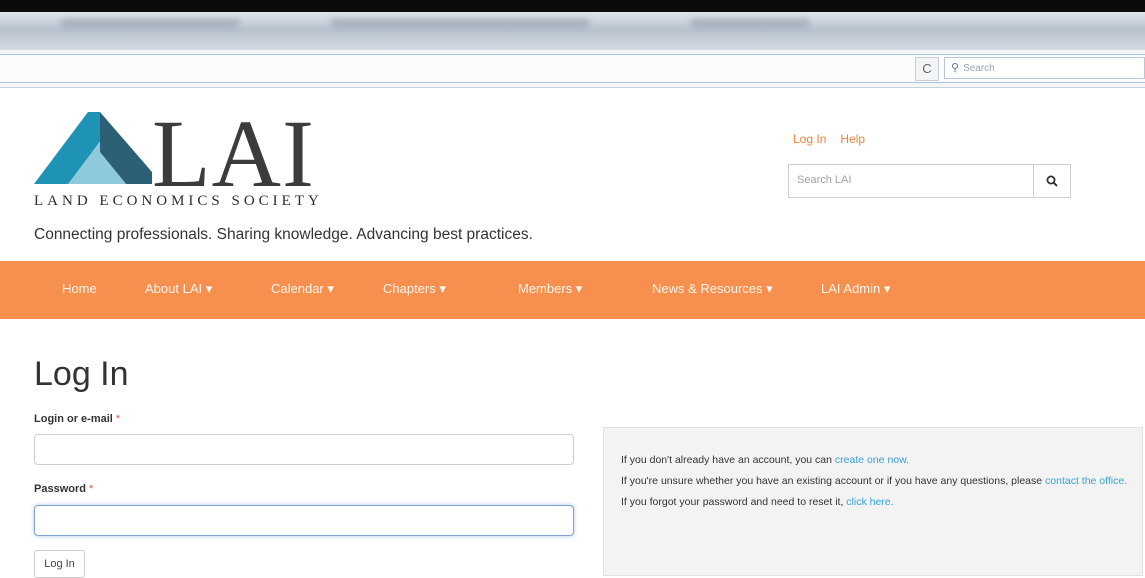 The width and height of the screenshot is (1145, 578). What do you see at coordinates (414, 289) in the screenshot?
I see `nav-item-chapters: Chapters ▾` at bounding box center [414, 289].